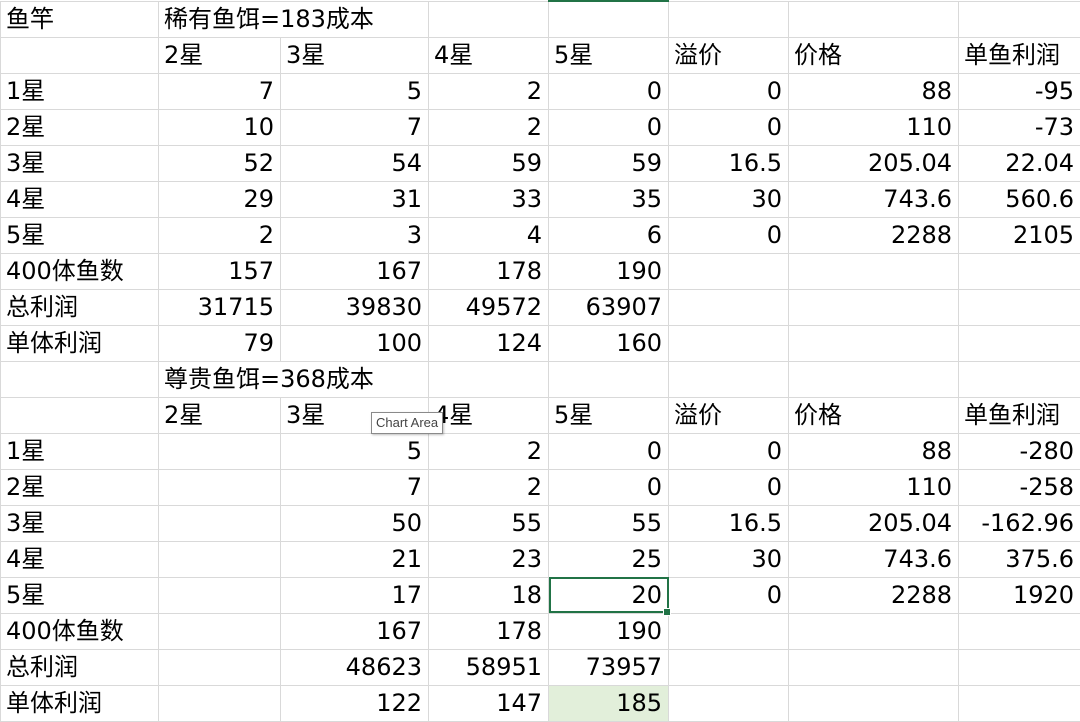 The image size is (1080, 722). What do you see at coordinates (1019, 595) in the screenshot?
I see `data-cell: 1920` at bounding box center [1019, 595].